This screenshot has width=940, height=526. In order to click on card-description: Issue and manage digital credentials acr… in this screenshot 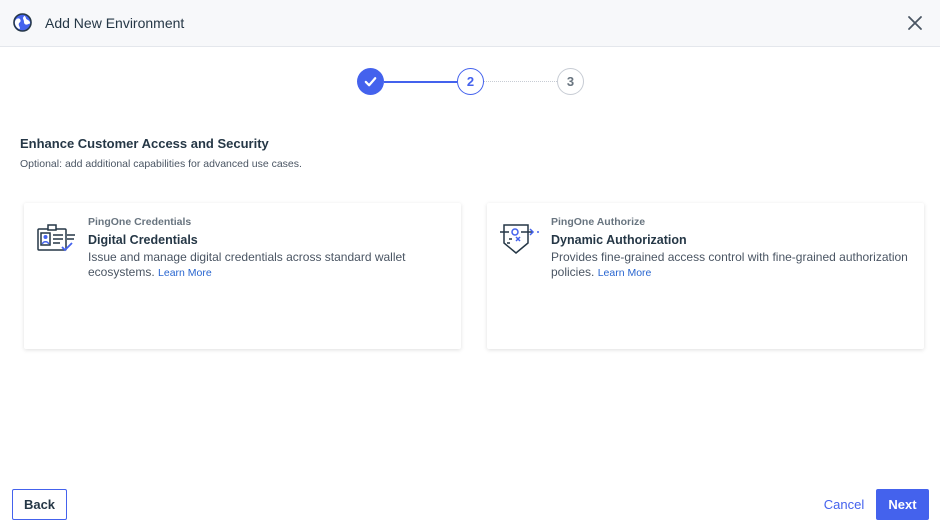, I will do `click(268, 265)`.